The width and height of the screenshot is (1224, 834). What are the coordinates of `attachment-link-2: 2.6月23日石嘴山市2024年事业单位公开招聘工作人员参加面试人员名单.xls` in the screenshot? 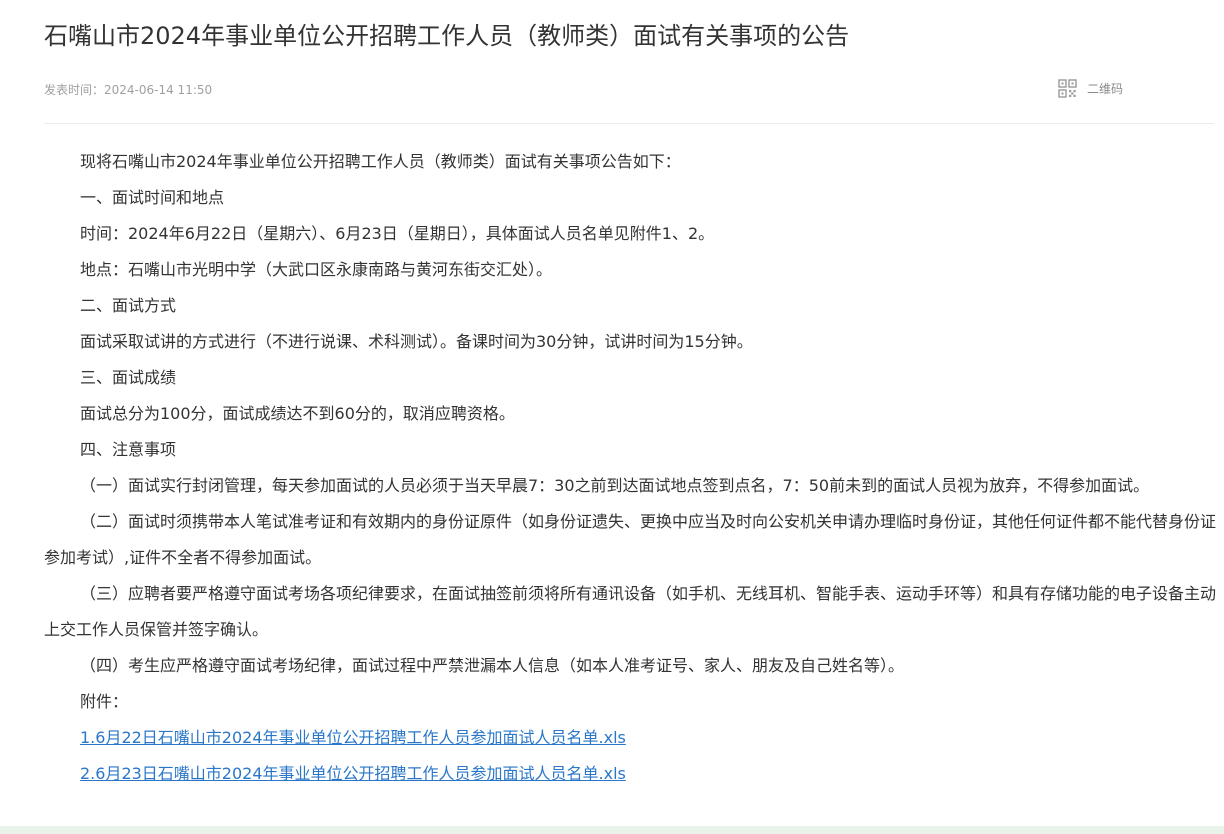 It's located at (353, 773).